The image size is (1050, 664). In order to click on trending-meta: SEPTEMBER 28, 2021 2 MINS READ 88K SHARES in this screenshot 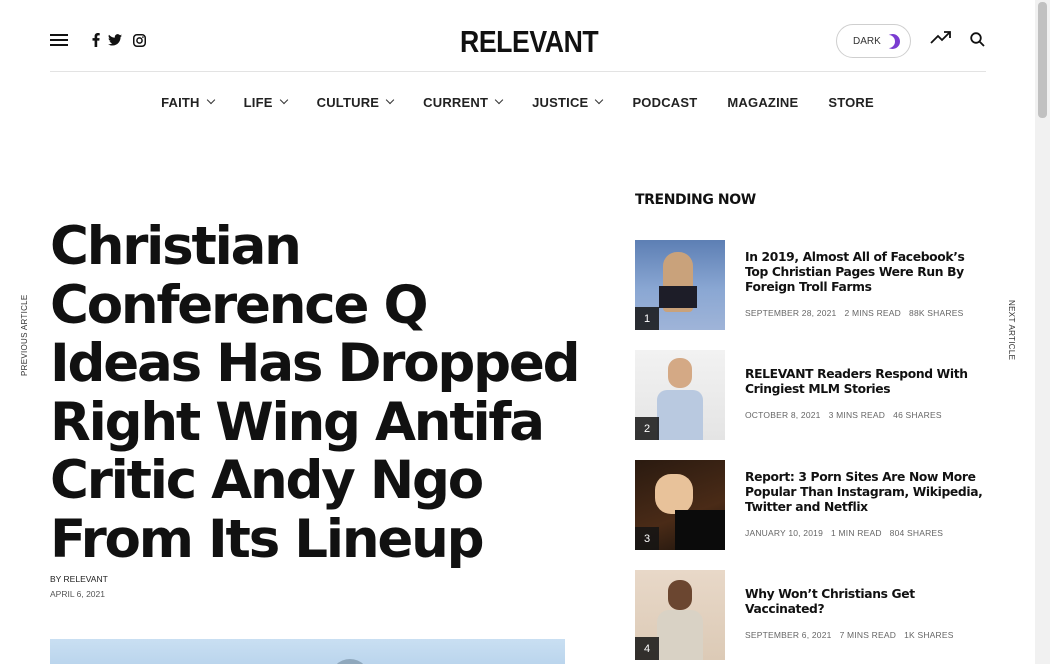, I will do `click(858, 313)`.